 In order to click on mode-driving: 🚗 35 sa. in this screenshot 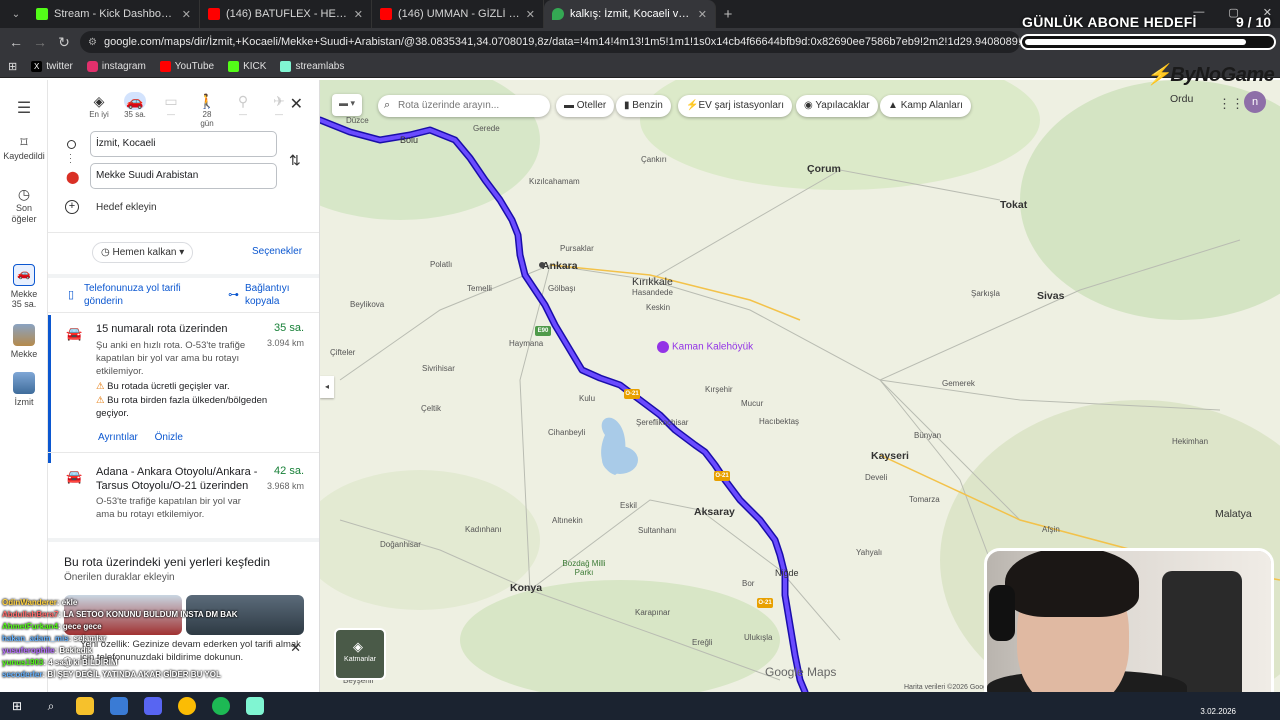, I will do `click(135, 110)`.